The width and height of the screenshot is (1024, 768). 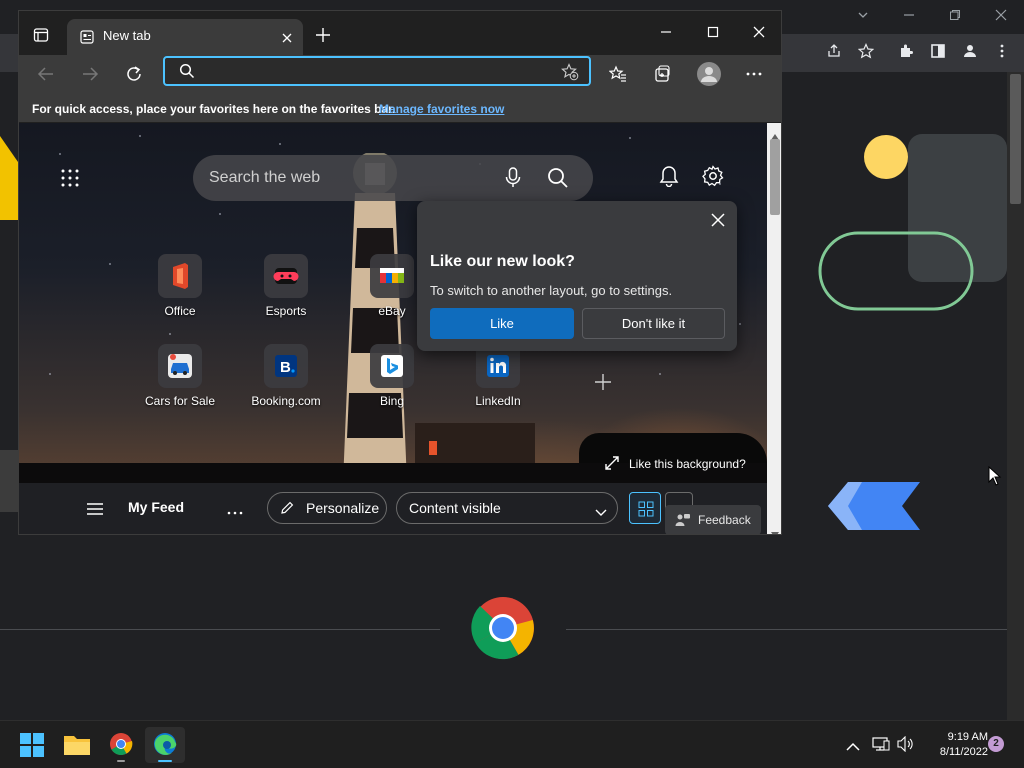 I want to click on quick-link-label: Cars for Sale, so click(x=180, y=401).